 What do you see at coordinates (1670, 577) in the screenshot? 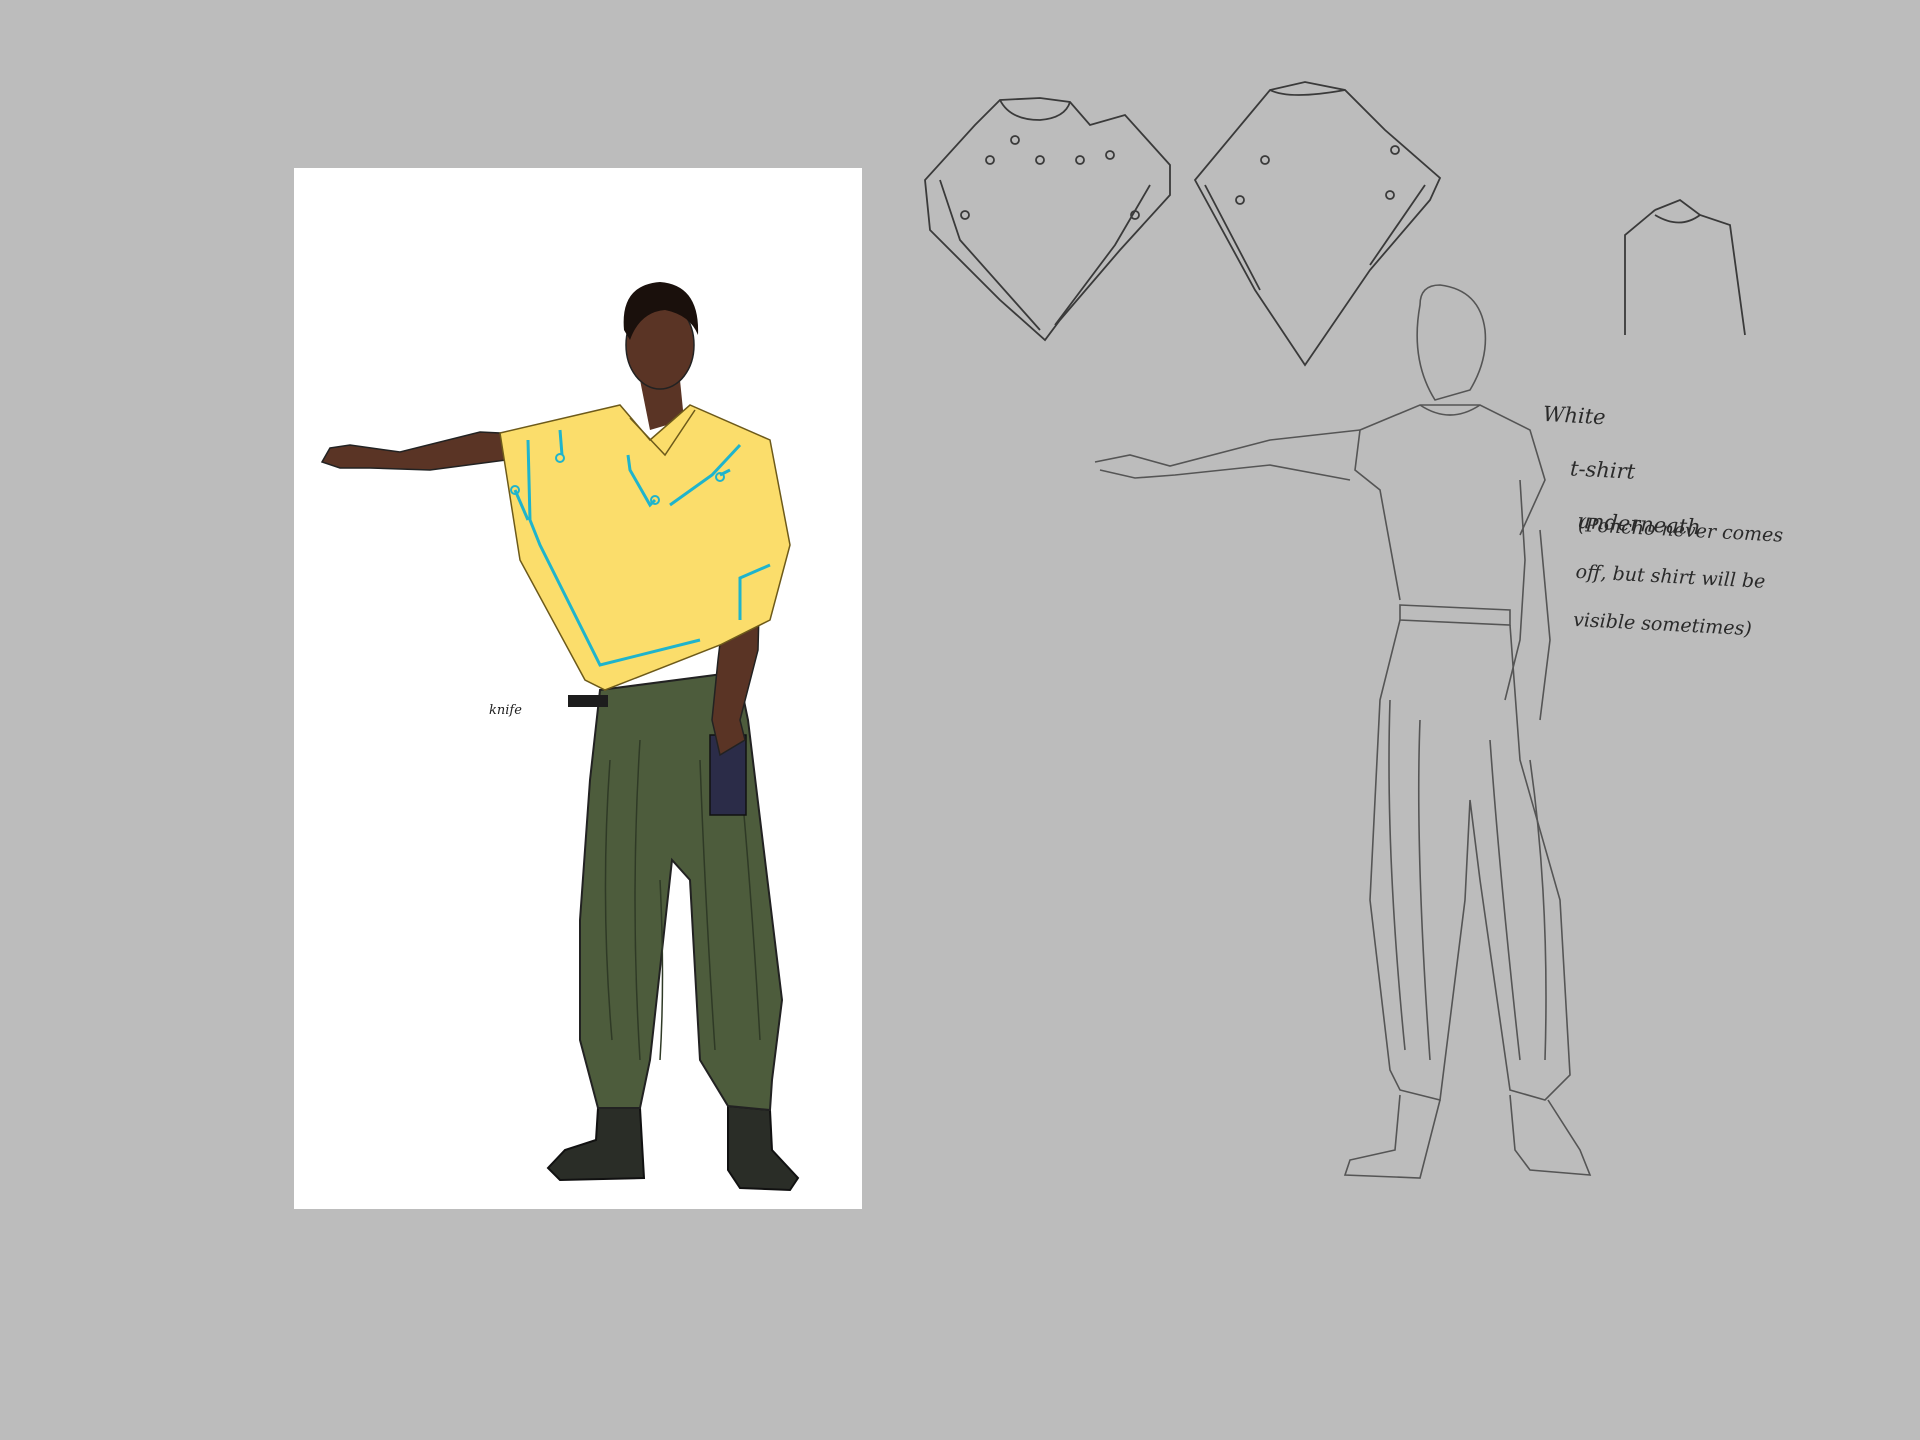
I see `poncho-note-line-2: off, but shirt will be` at bounding box center [1670, 577].